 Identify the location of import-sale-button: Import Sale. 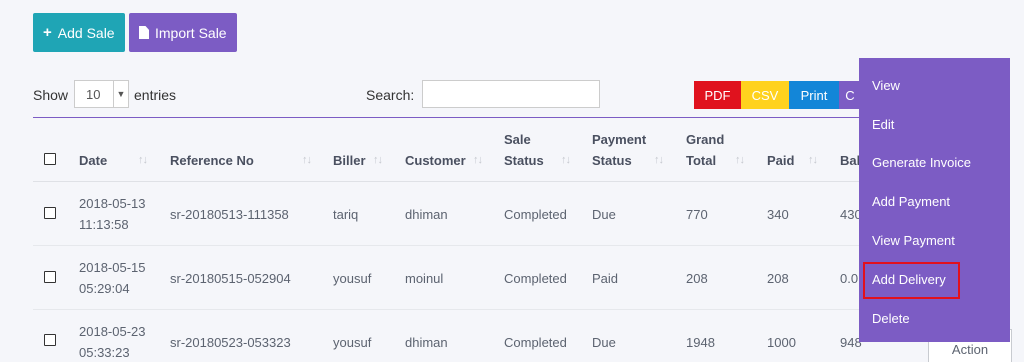
(183, 32).